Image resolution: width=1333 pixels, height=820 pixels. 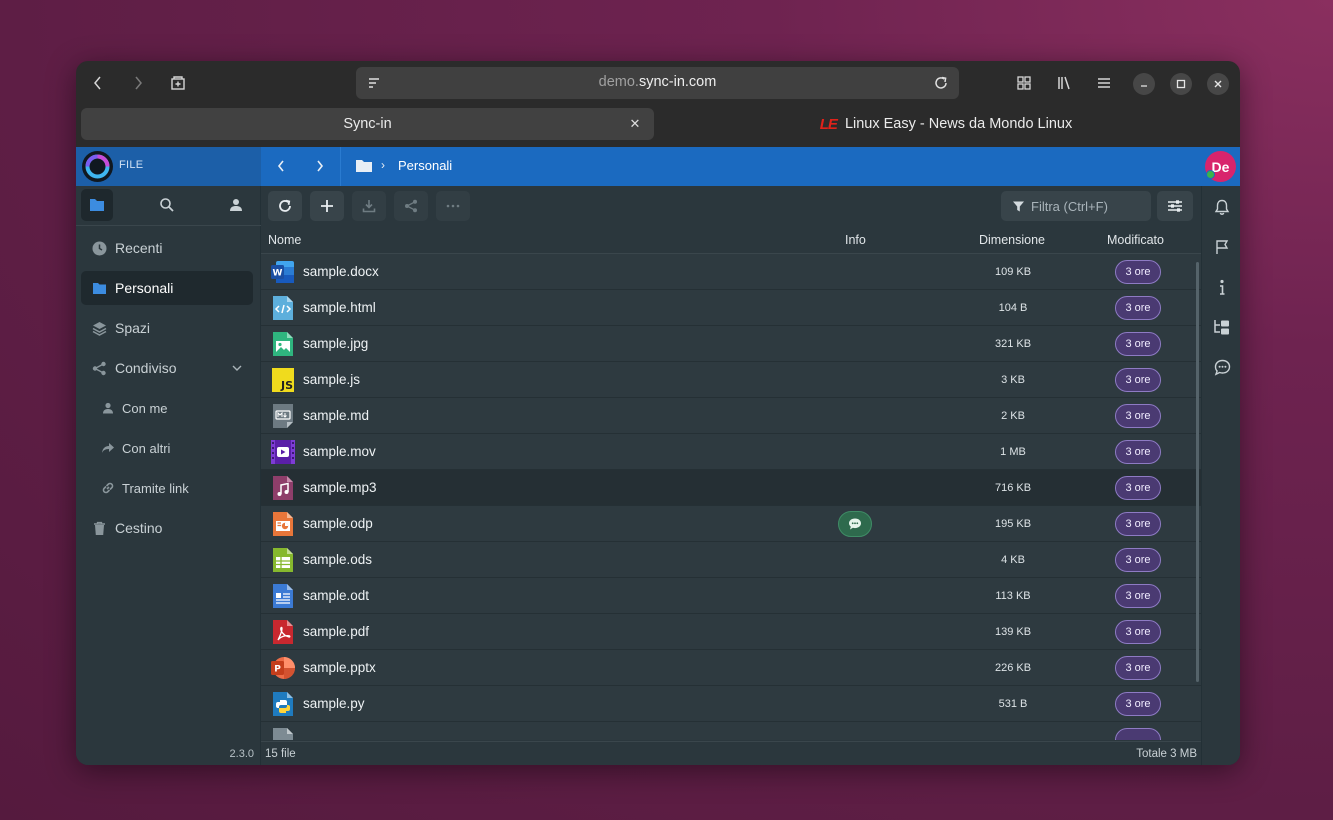 I want to click on refresh-button, so click(x=285, y=206).